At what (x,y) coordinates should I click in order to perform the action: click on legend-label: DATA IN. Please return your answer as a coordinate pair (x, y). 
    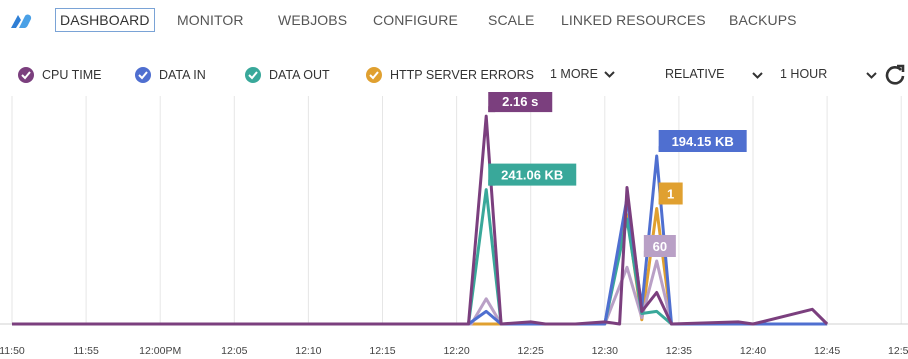
    Looking at the image, I should click on (182, 75).